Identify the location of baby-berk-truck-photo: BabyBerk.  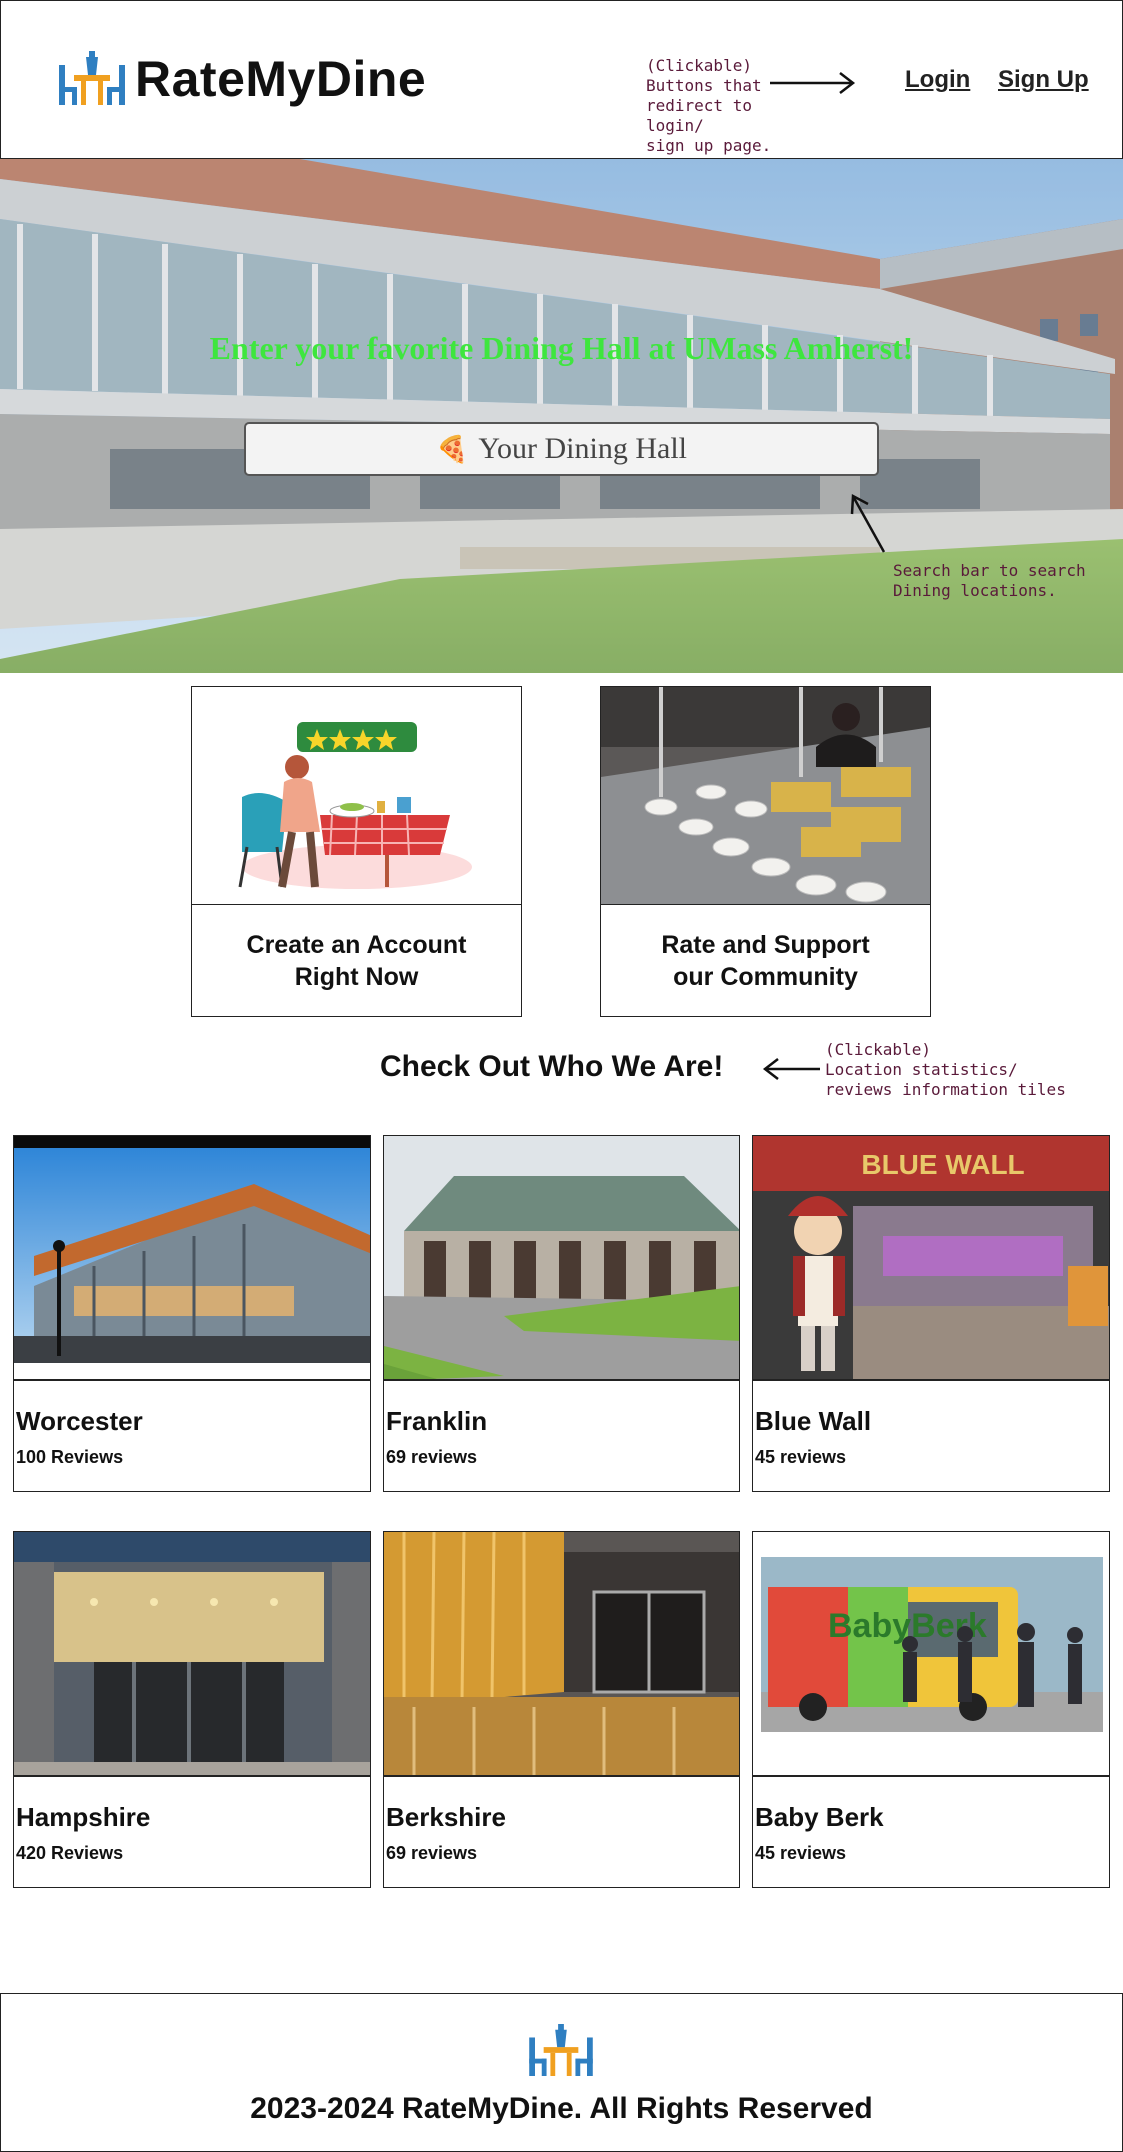
(931, 1654).